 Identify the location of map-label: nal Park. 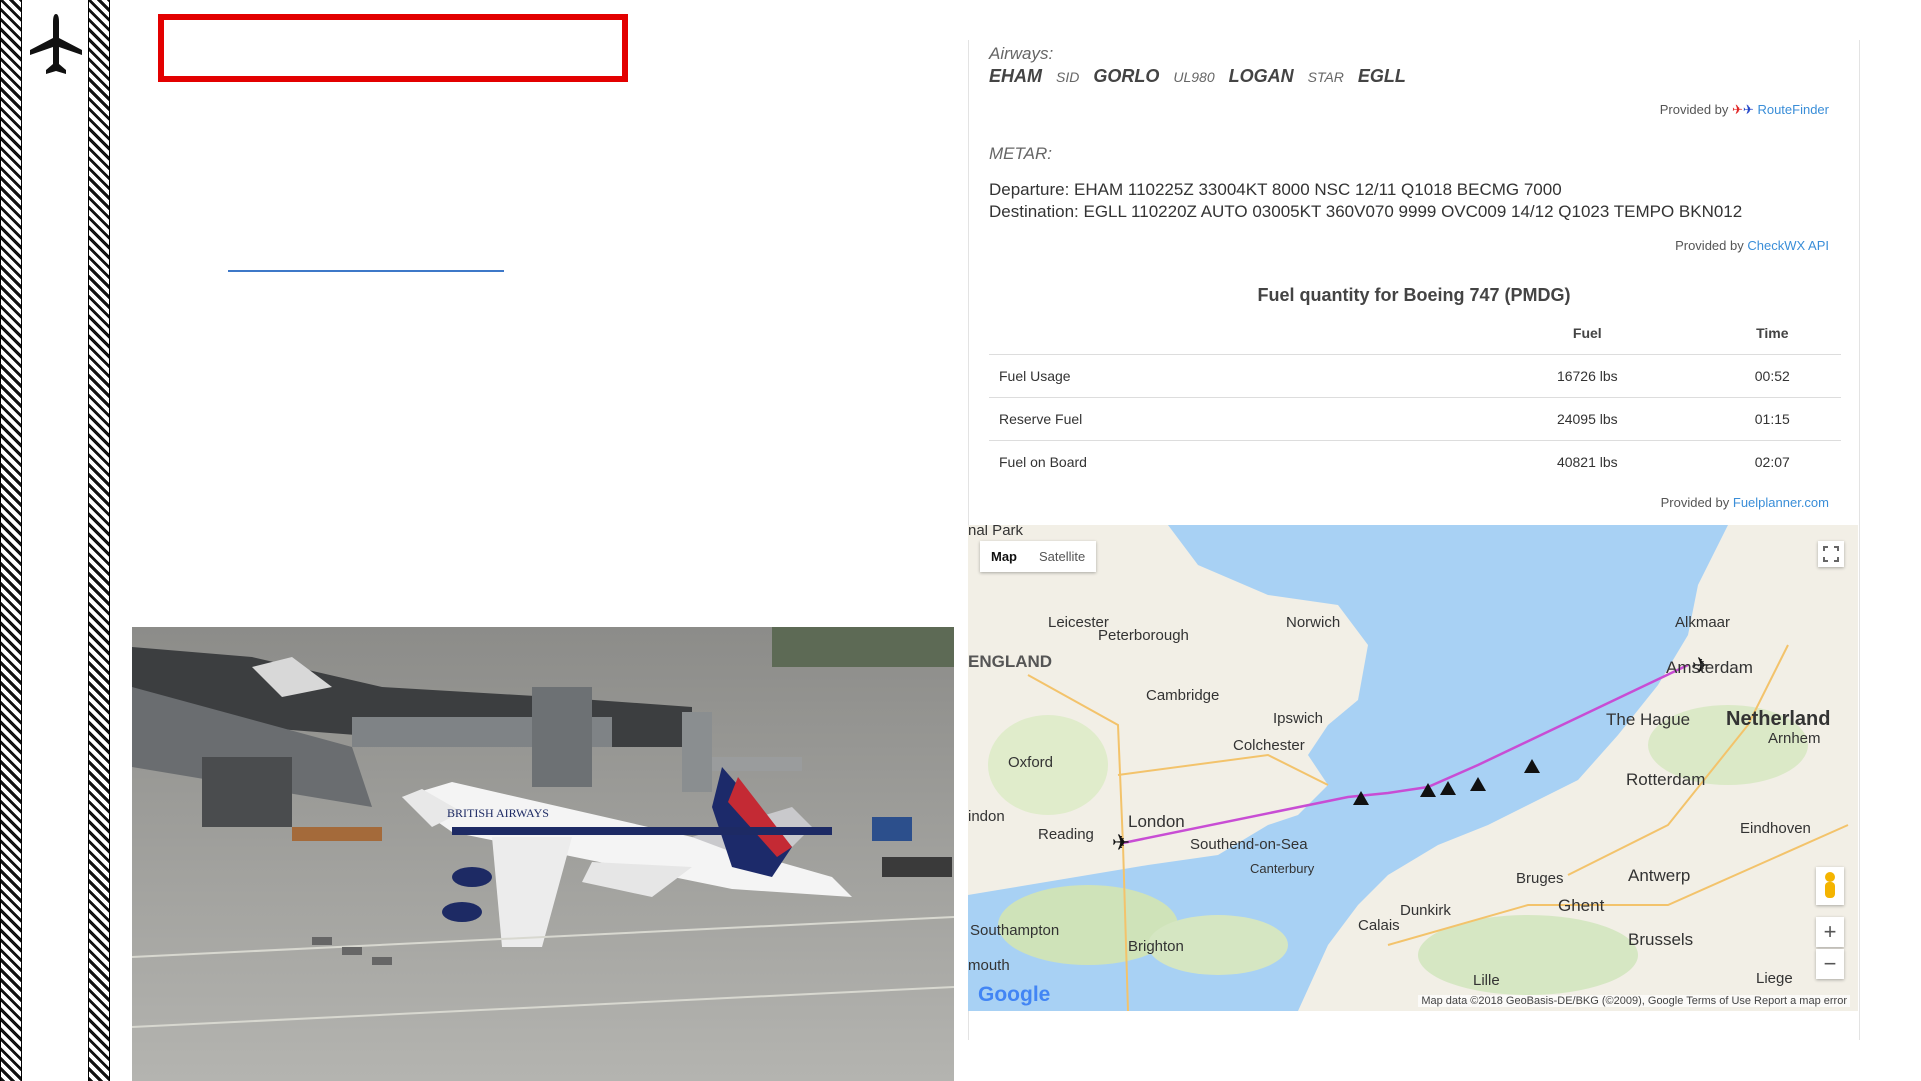
(996, 532).